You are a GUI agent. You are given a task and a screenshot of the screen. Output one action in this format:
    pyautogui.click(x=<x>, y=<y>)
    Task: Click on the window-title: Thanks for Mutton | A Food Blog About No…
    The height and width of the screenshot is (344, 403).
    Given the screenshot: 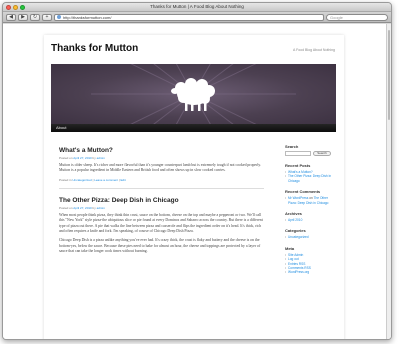 What is the action you would take?
    pyautogui.click(x=197, y=6)
    